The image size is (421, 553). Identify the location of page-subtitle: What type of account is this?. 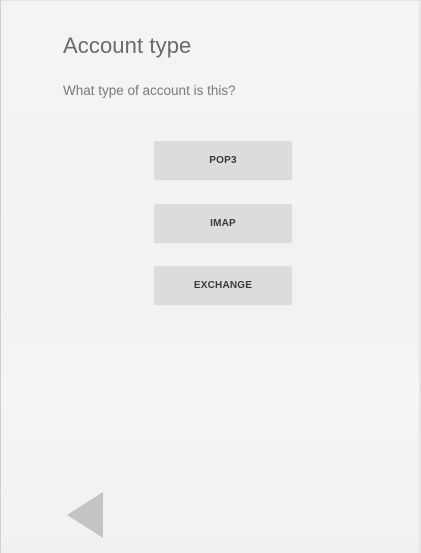
(149, 90).